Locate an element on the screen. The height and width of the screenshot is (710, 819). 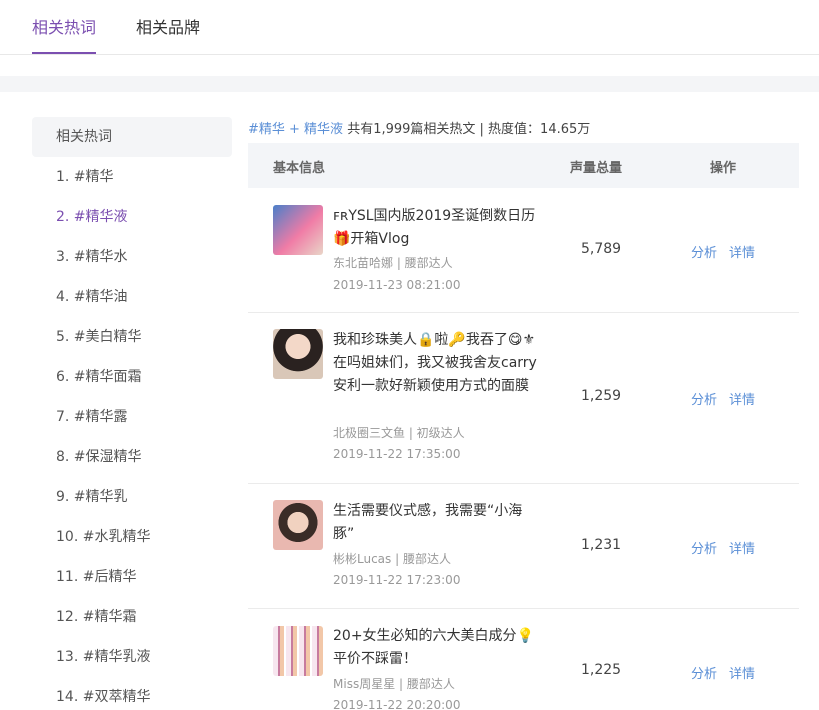
active-tab-indicator is located at coordinates (64, 53).